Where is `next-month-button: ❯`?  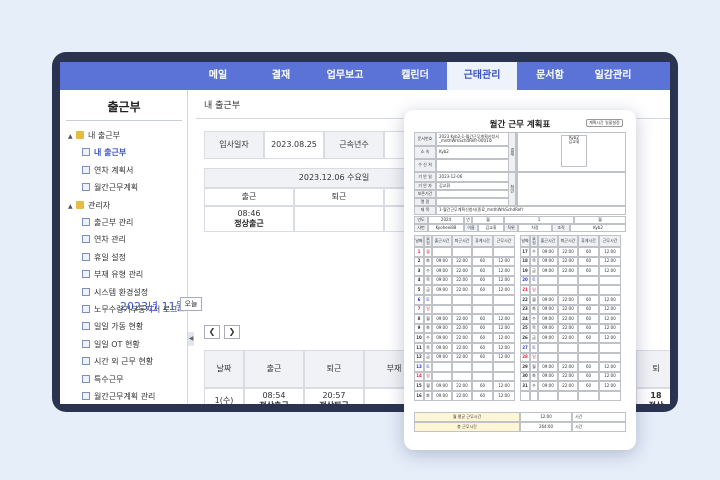
next-month-button: ❯ is located at coordinates (232, 332).